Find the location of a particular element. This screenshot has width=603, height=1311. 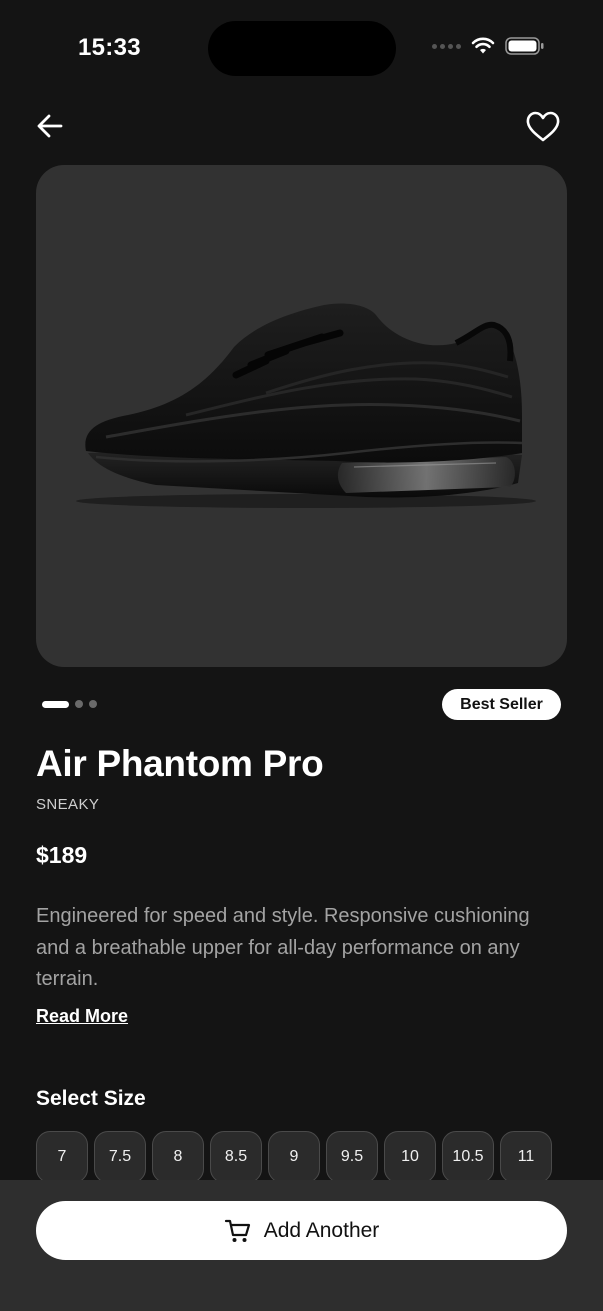

add-to-cart-button: Add Another is located at coordinates (301, 1230).